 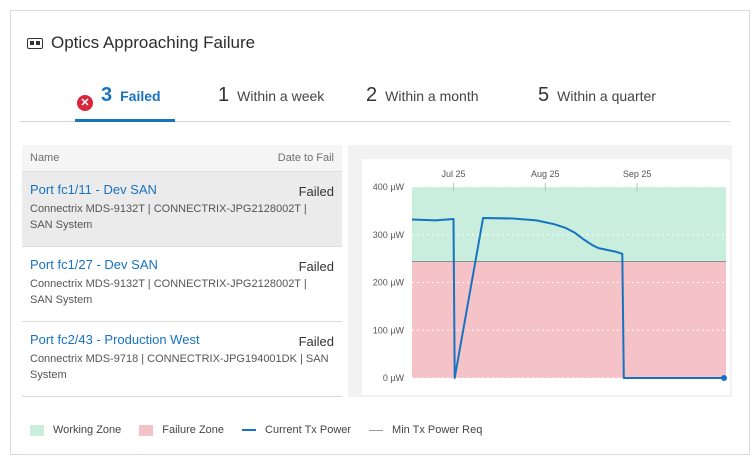 I want to click on y-tick-label: 400 µW, so click(x=389, y=187).